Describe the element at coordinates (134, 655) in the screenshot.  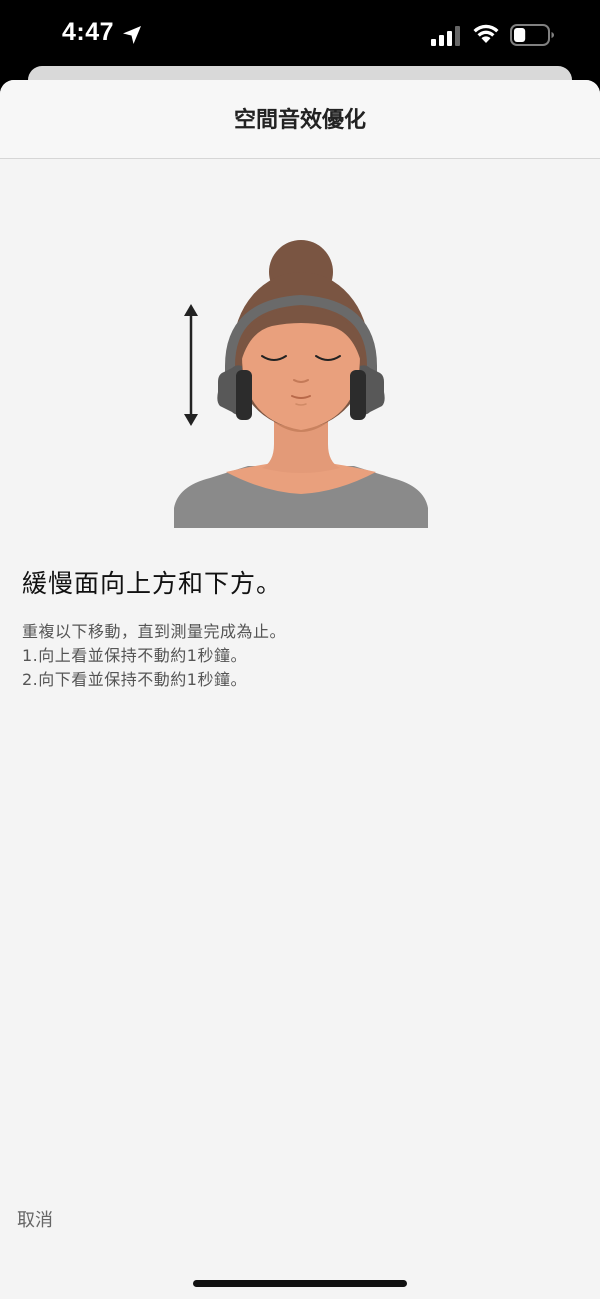
I see `instruction-line: 1.向上看並保持不動約1秒鐘。` at that location.